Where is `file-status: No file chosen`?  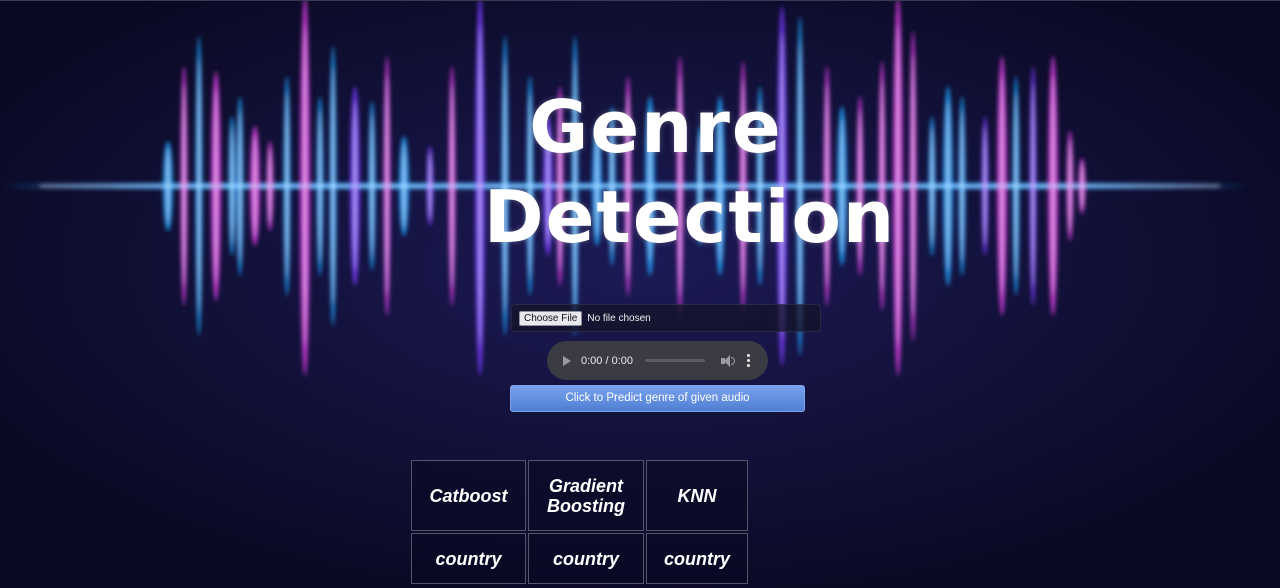 file-status: No file chosen is located at coordinates (619, 318).